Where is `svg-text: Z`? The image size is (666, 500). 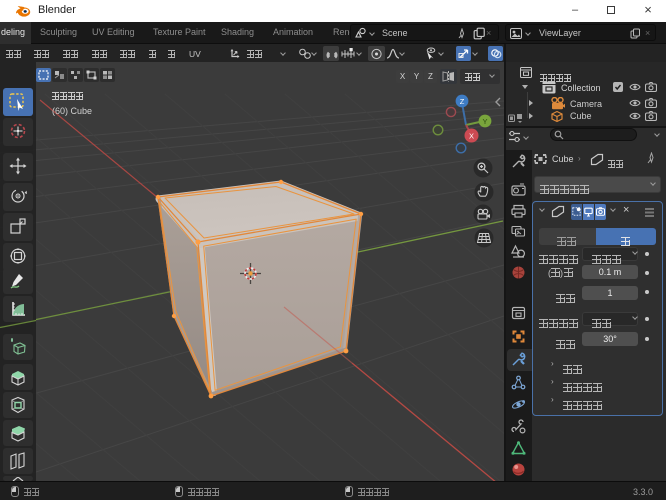 svg-text: Z is located at coordinates (462, 101).